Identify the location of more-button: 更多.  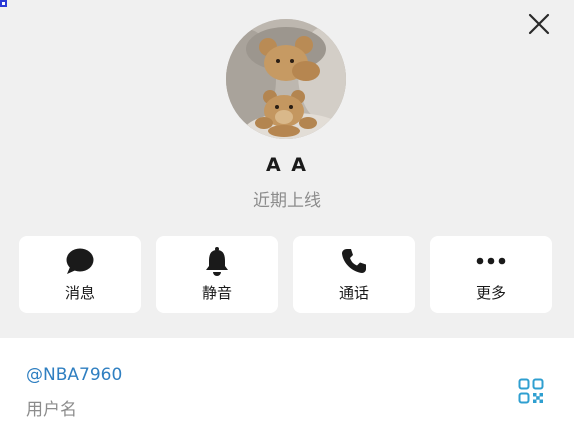
(491, 274).